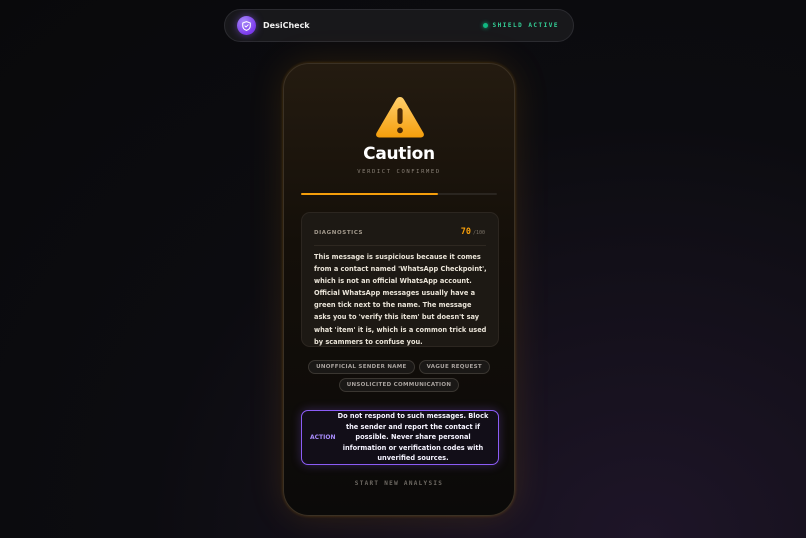 This screenshot has width=806, height=538. Describe the element at coordinates (400, 117) in the screenshot. I see `warning-triangle-icon` at that location.